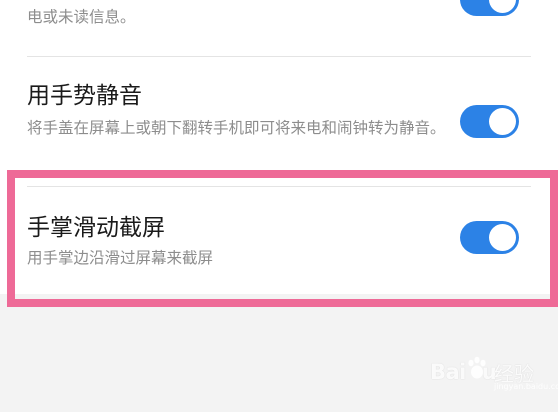 This screenshot has width=558, height=412. What do you see at coordinates (84, 96) in the screenshot?
I see `gesture-mute-title: 用手势静音` at bounding box center [84, 96].